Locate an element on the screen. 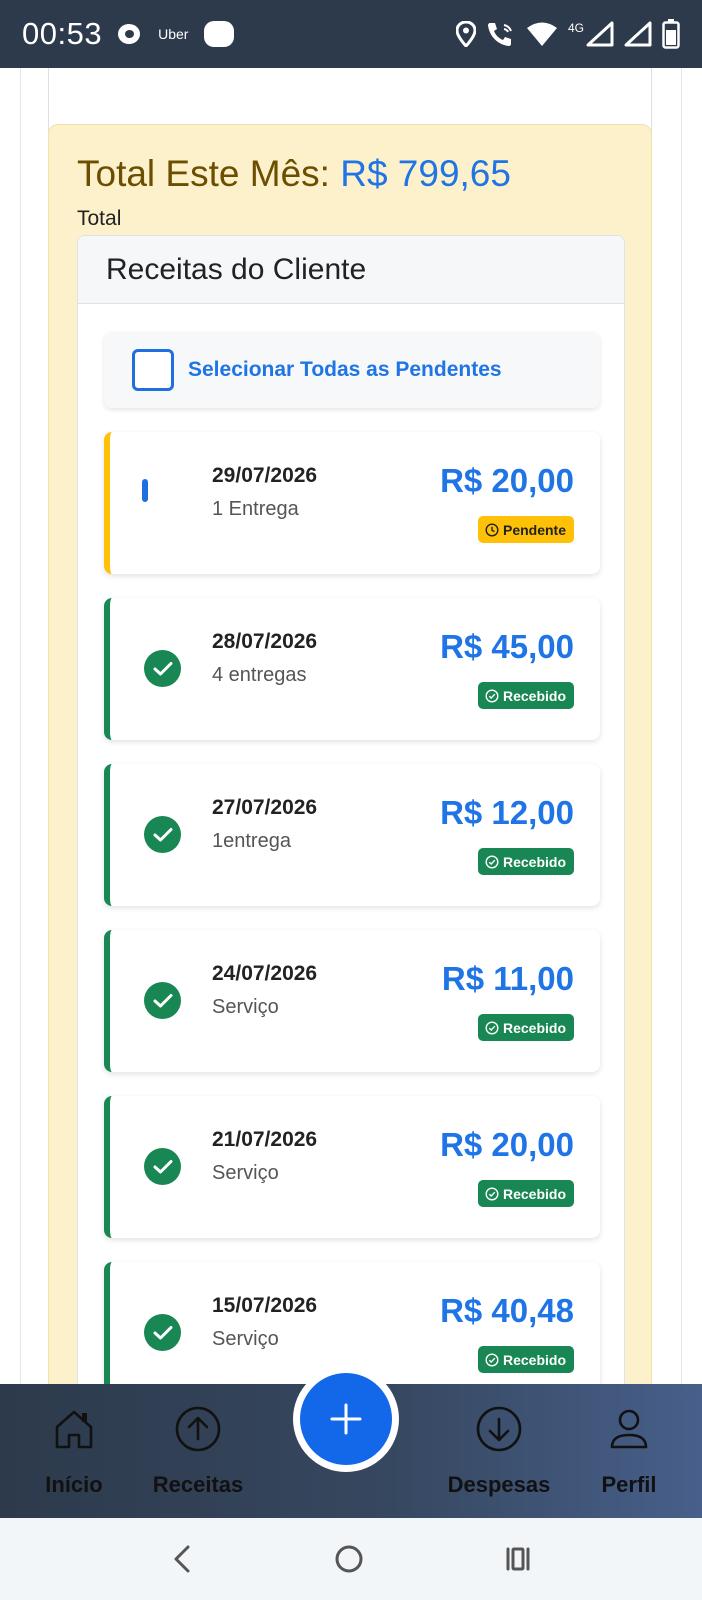  status-badge-pending: Pendente is located at coordinates (525, 529).